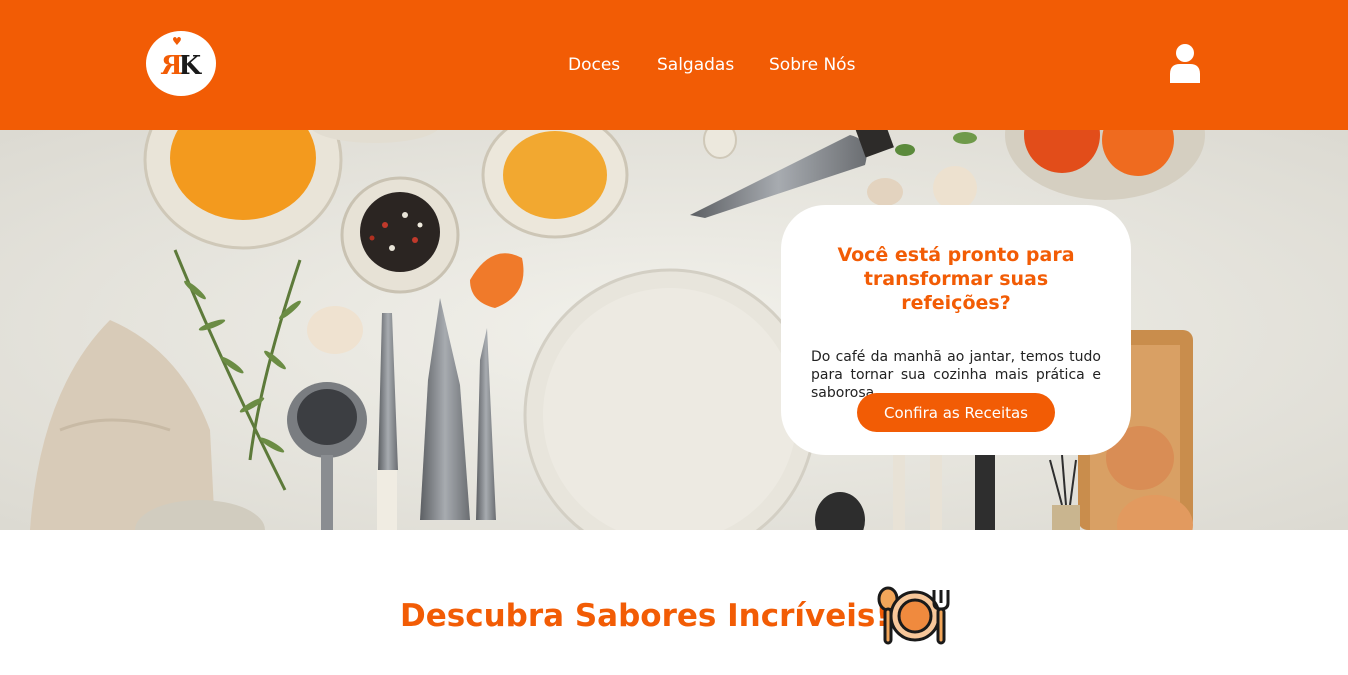  Describe the element at coordinates (812, 65) in the screenshot. I see `nav-link-sobre-nos: Sobre Nós` at that location.